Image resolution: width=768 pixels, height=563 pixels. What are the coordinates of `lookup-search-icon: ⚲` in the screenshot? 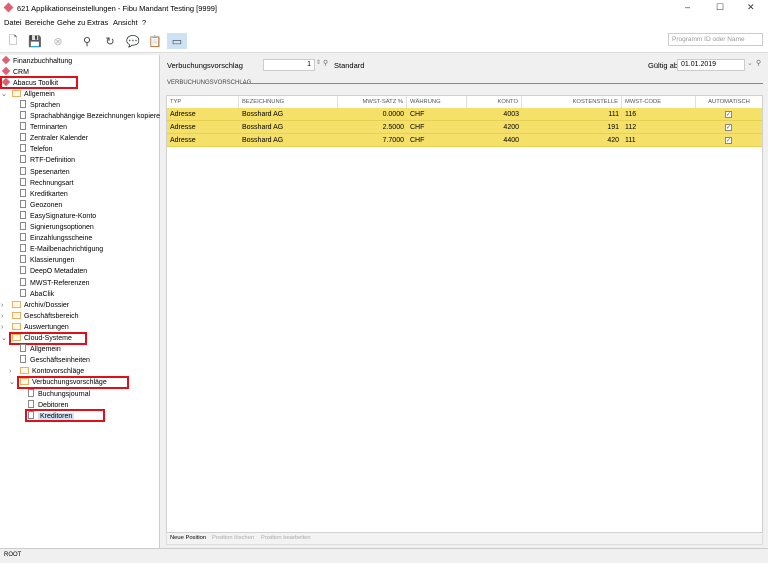 It's located at (325, 63).